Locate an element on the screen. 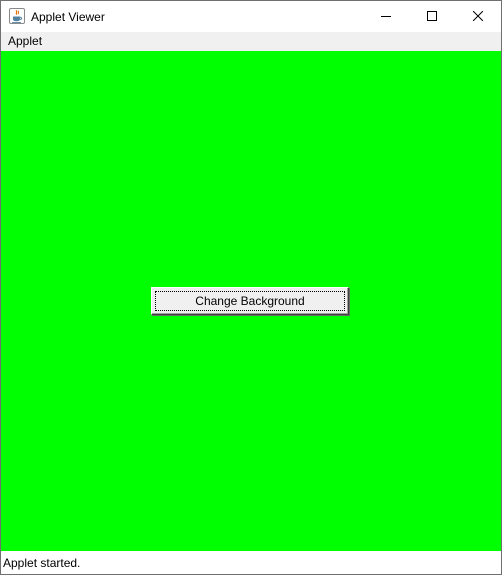  change-background-label: Change Background is located at coordinates (250, 301).